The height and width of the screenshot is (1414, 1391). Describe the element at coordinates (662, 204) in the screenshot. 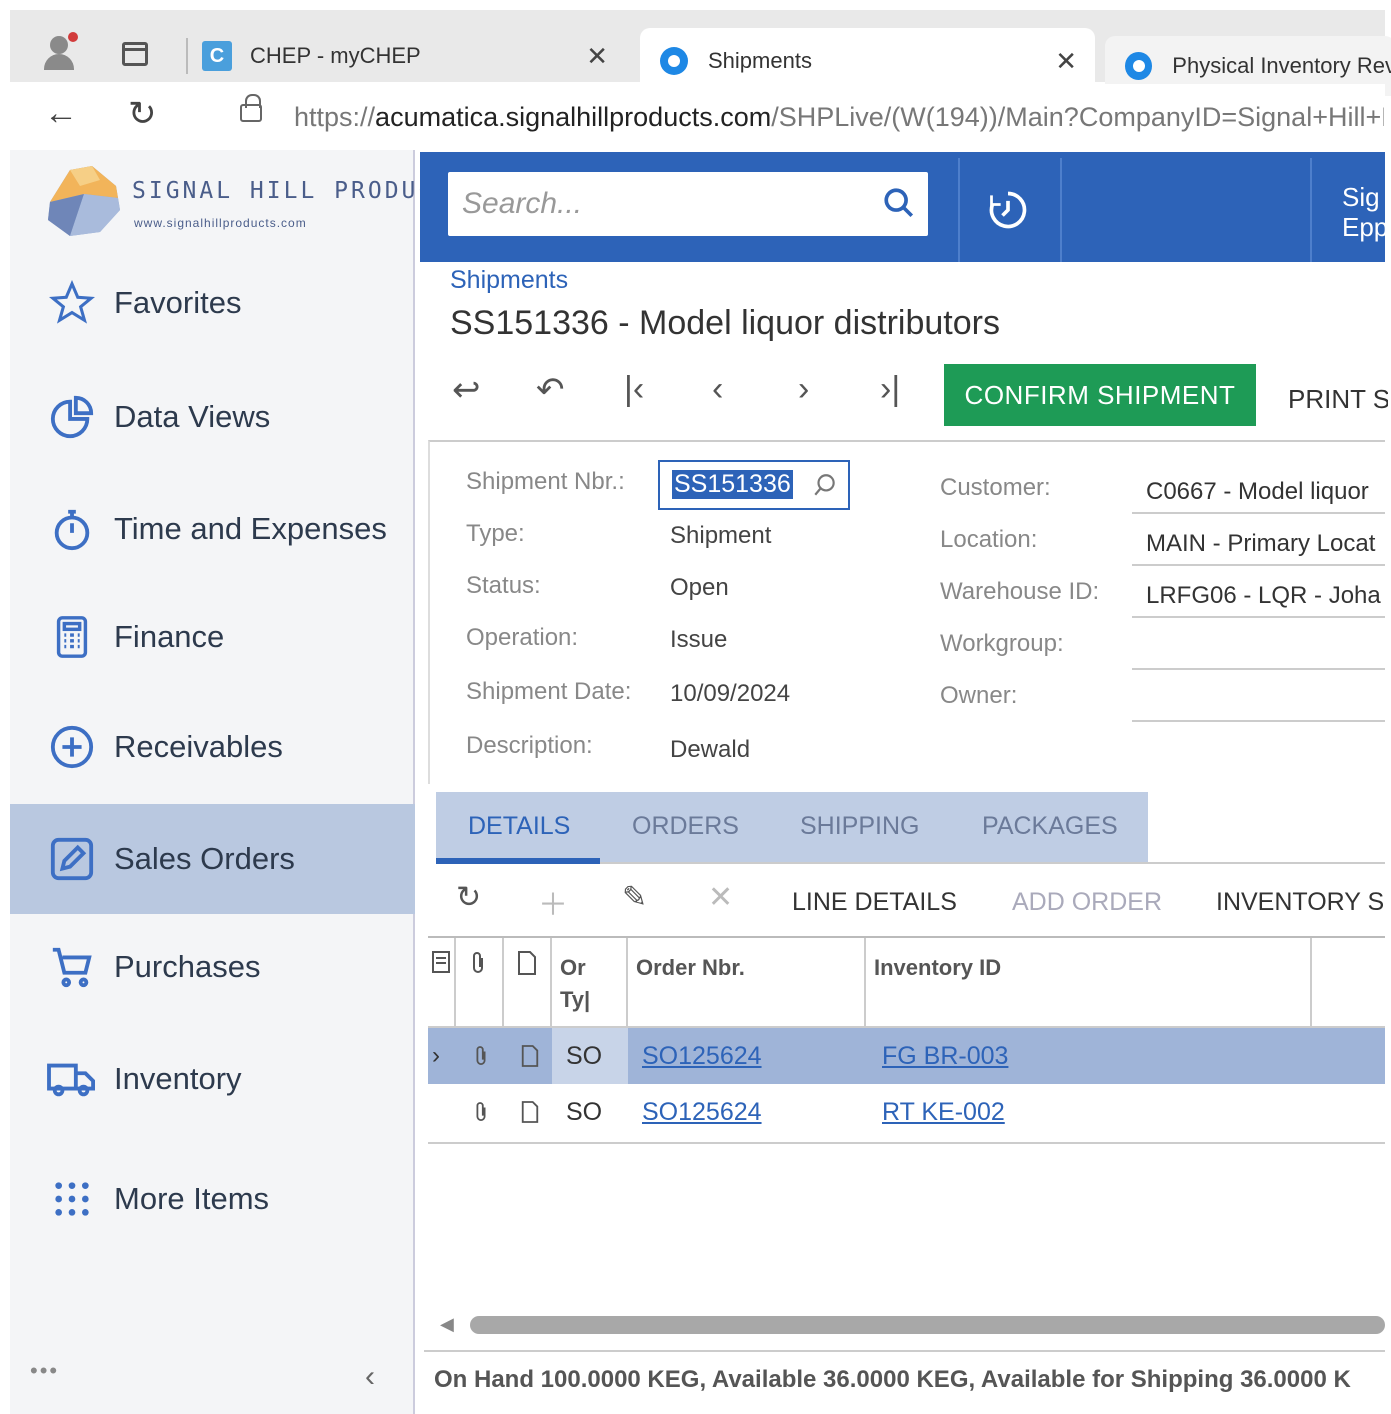

I see `search-input` at that location.